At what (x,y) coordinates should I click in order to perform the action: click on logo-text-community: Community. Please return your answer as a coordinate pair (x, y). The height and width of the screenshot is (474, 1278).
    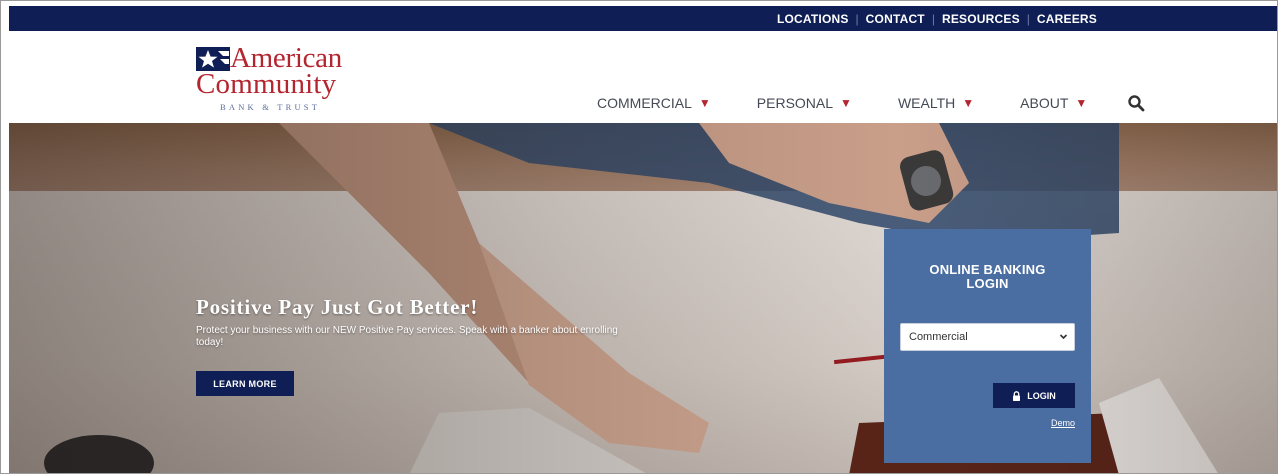
    Looking at the image, I should click on (266, 84).